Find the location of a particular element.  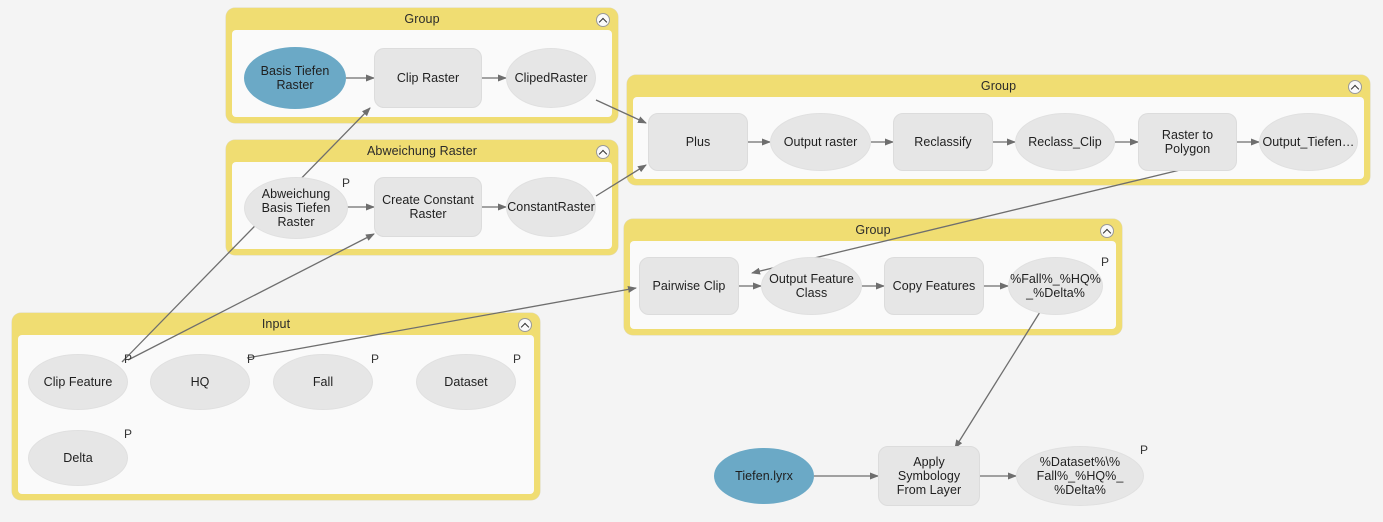

node-create-constant-raster: Create Constant Raster is located at coordinates (428, 207).